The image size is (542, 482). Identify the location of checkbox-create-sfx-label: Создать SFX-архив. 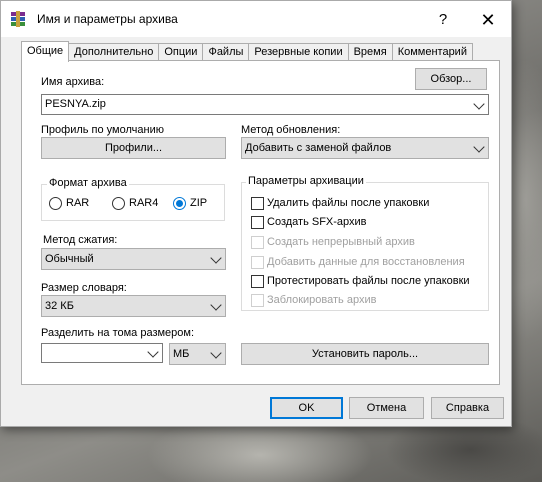
(317, 222).